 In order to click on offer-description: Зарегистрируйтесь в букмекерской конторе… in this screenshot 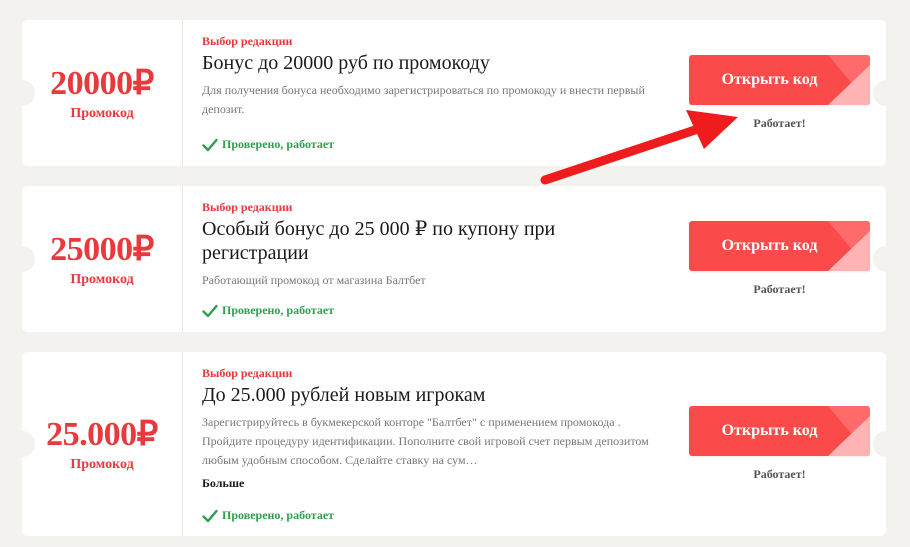, I will do `click(425, 441)`.